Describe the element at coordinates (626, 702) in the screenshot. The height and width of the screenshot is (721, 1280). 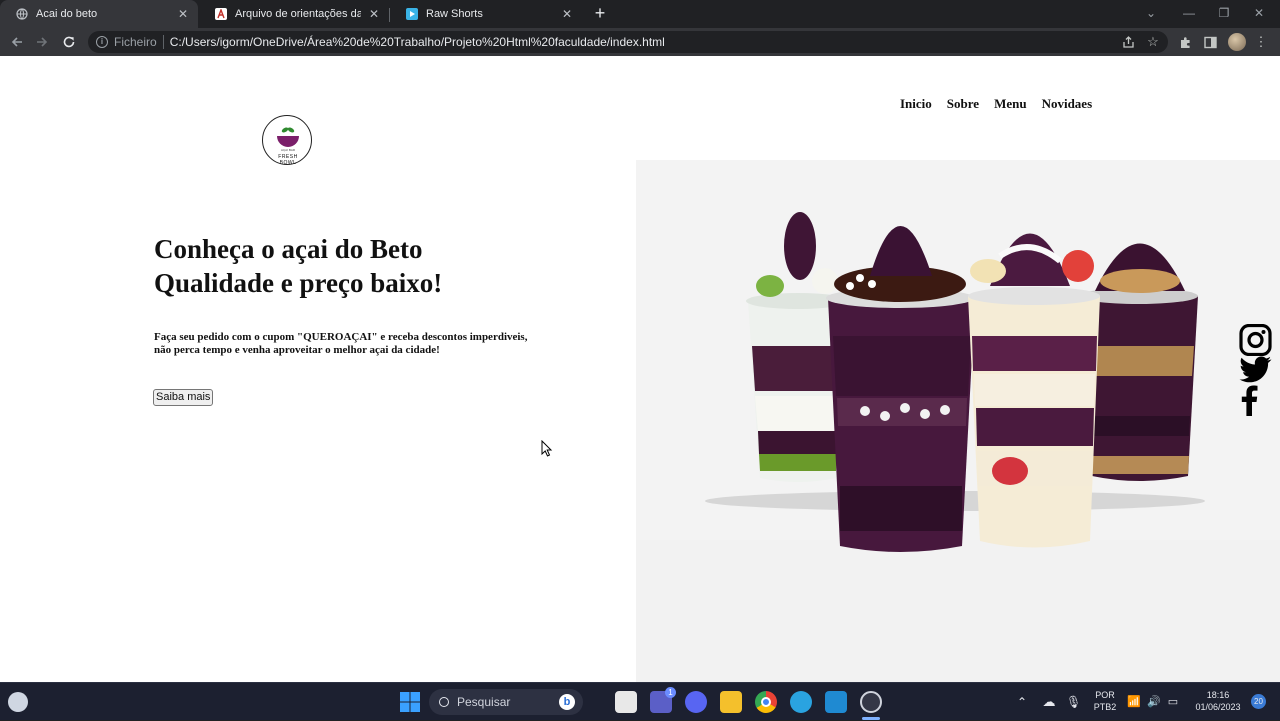
I see `task-view-icon` at that location.